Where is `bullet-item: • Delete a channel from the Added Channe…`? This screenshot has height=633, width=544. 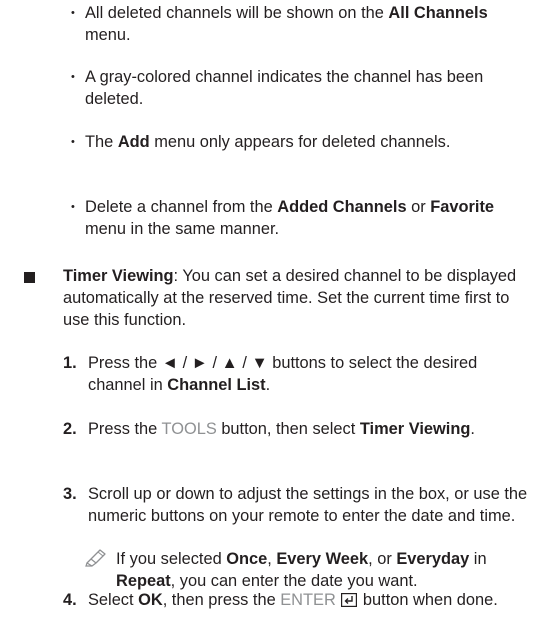
bullet-item: • Delete a channel from the Added Channe… is located at coordinates (301, 218).